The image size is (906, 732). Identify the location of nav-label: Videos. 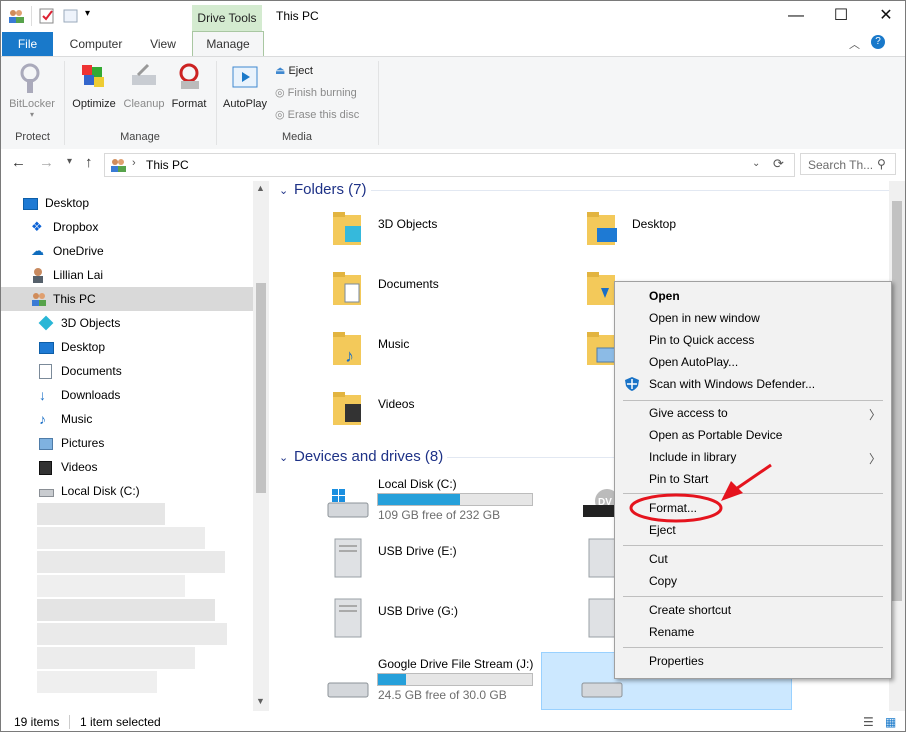
(79, 467).